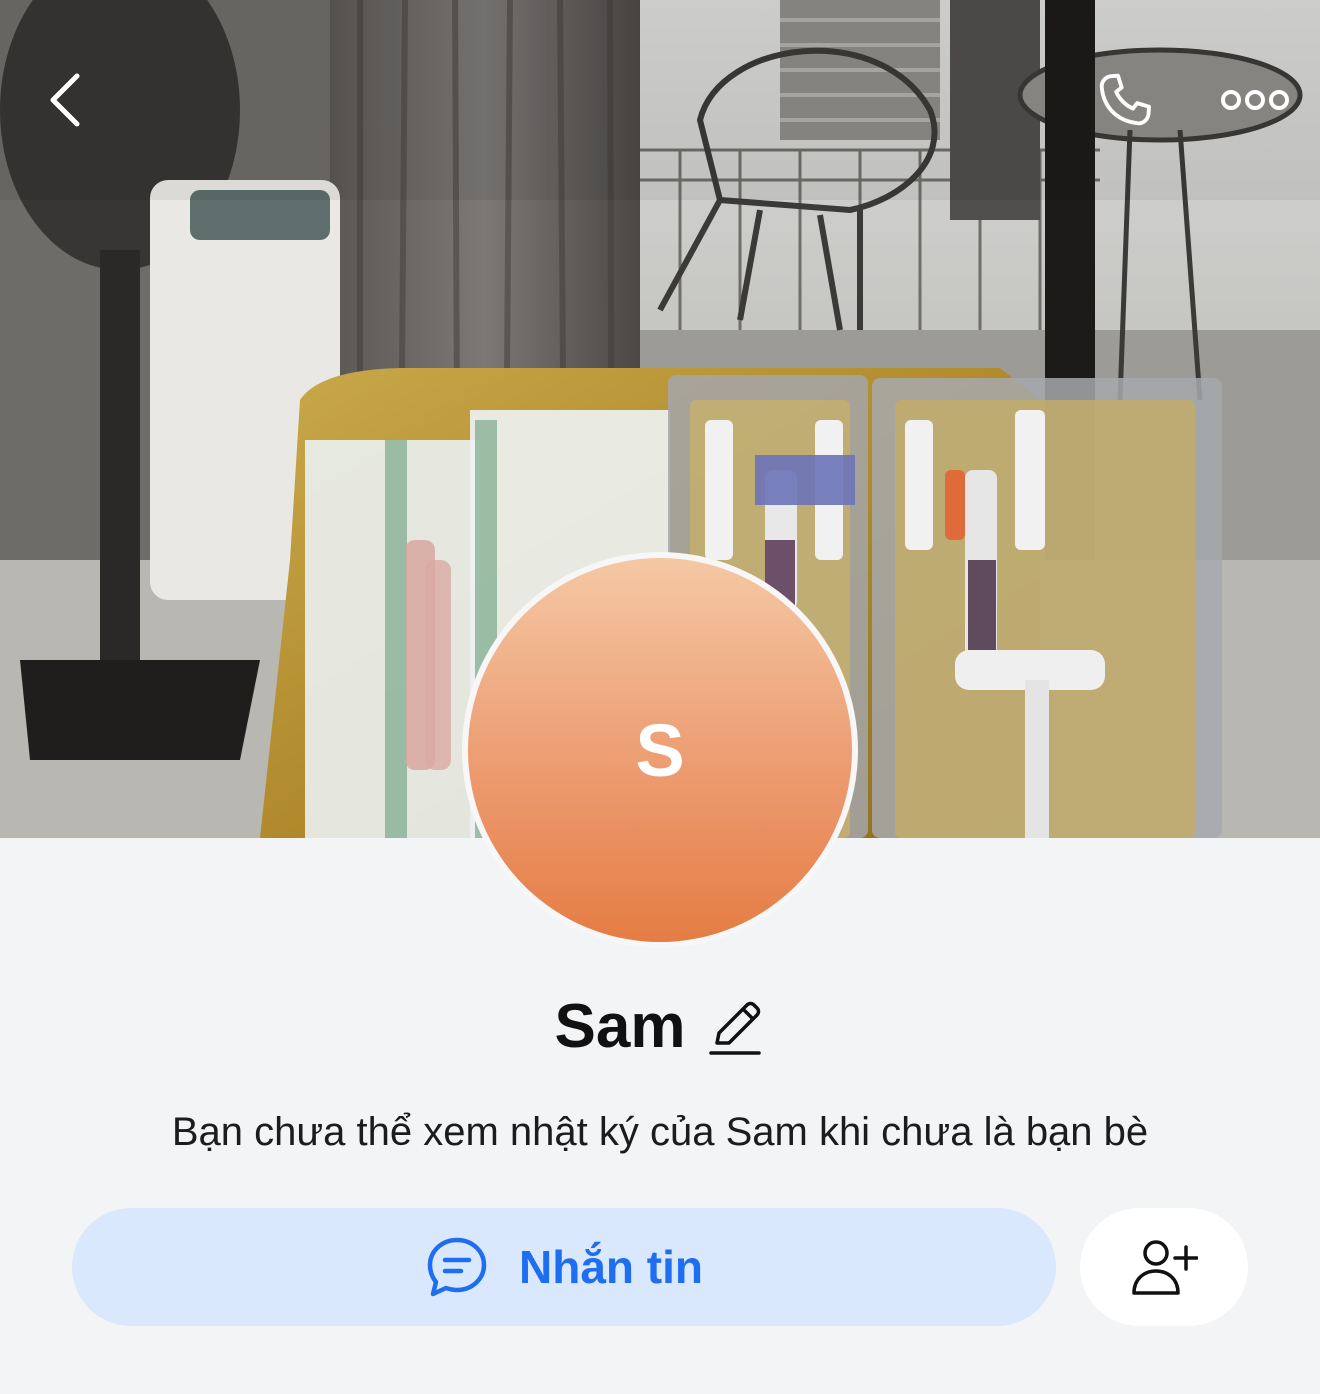 Image resolution: width=1320 pixels, height=1394 pixels. I want to click on pencil-icon, so click(735, 1028).